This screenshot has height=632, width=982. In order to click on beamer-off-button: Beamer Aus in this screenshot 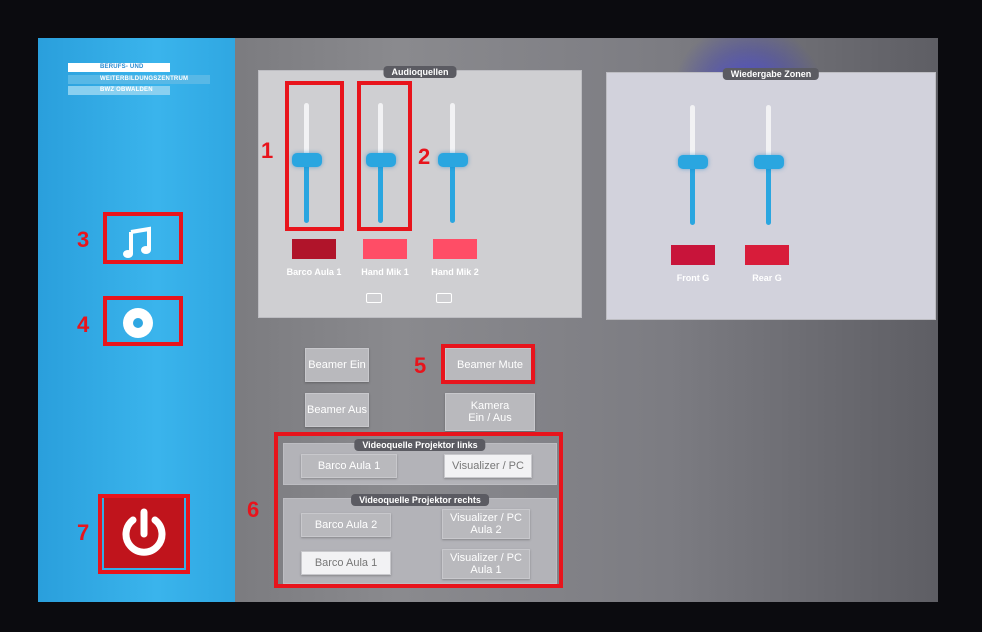, I will do `click(337, 410)`.